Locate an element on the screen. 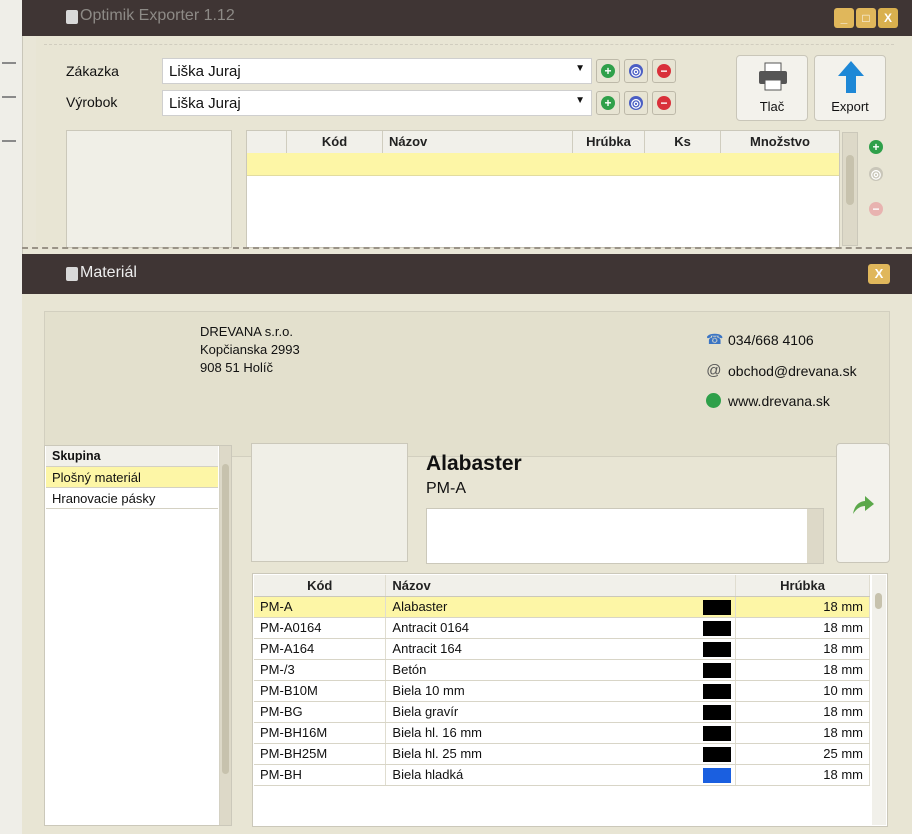 The image size is (912, 834). company-web: www.drevana.sk is located at coordinates (779, 401).